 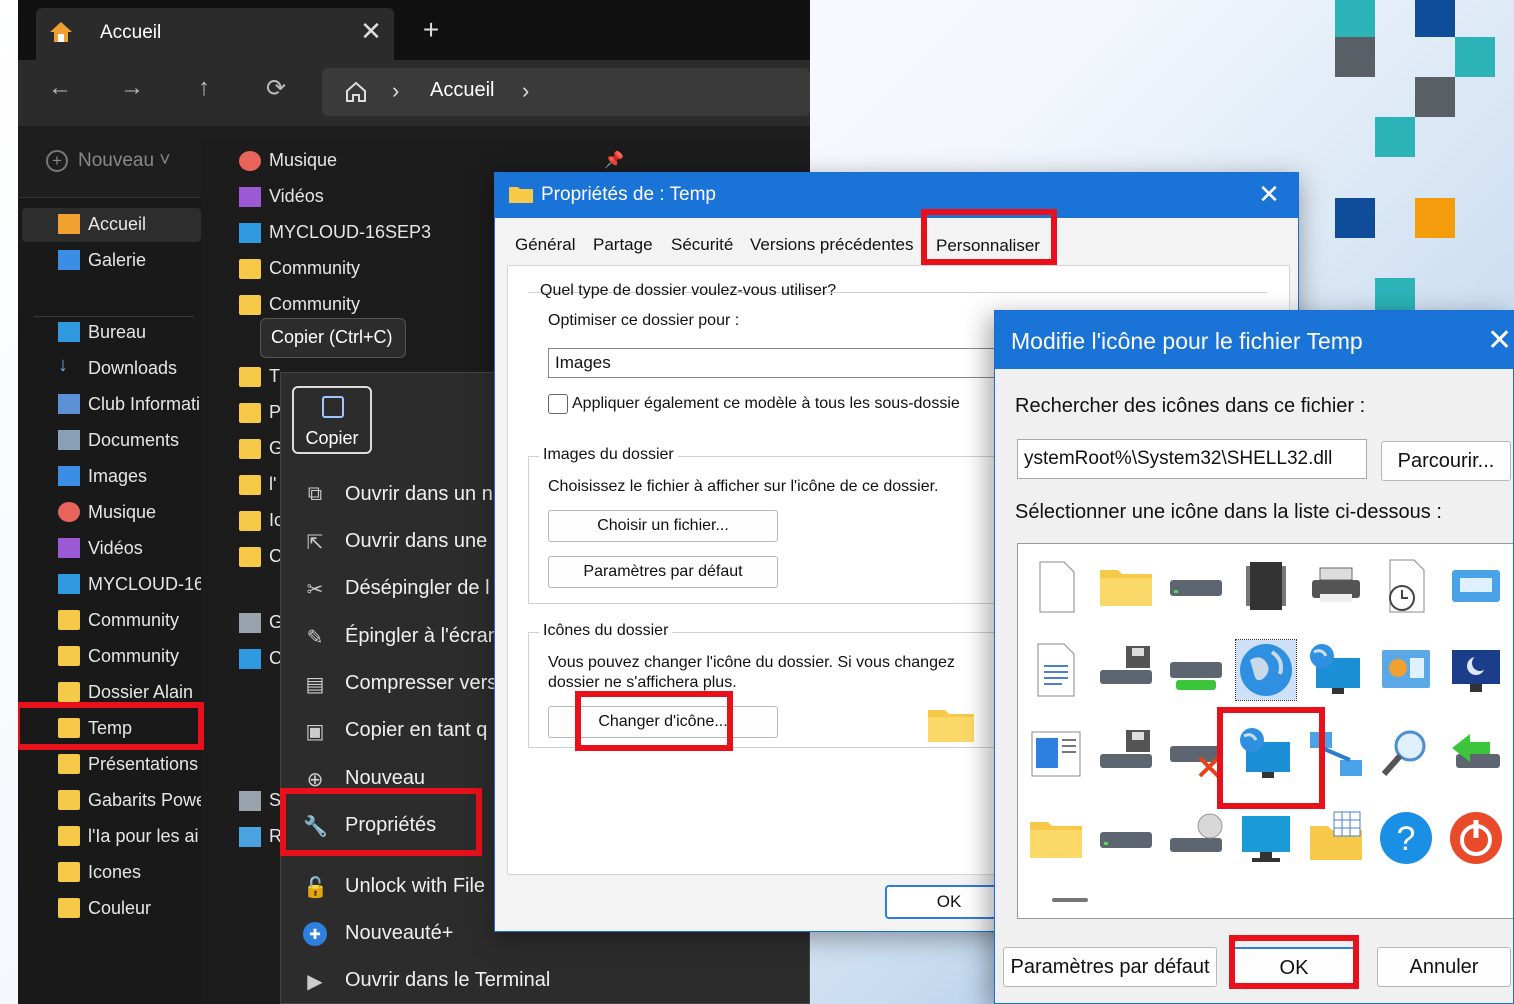 I want to click on forward-icon: →, so click(x=132, y=88).